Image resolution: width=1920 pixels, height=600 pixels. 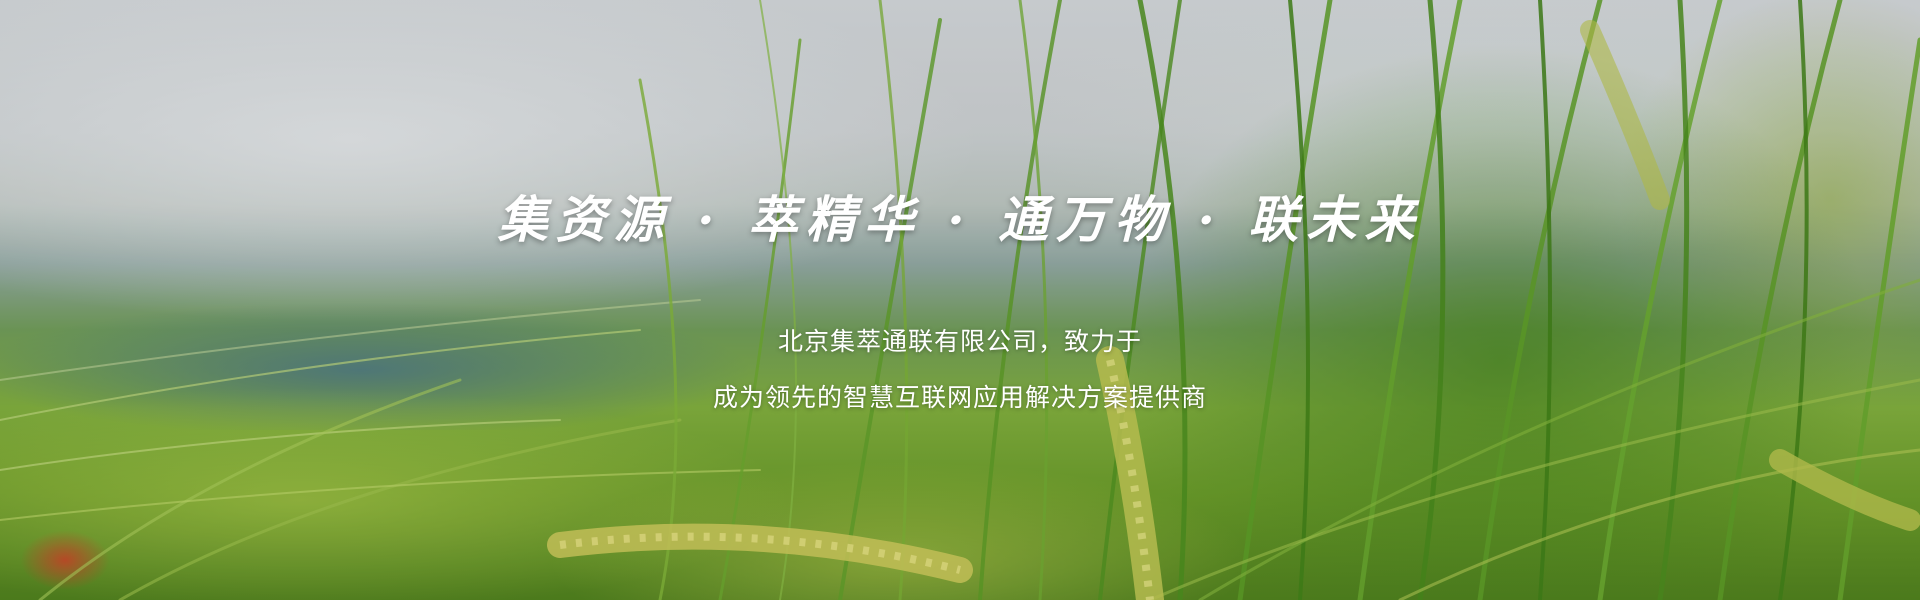 What do you see at coordinates (959, 341) in the screenshot?
I see `banner-subtitle-line1: 北京集萃通联有限公司，致力于` at bounding box center [959, 341].